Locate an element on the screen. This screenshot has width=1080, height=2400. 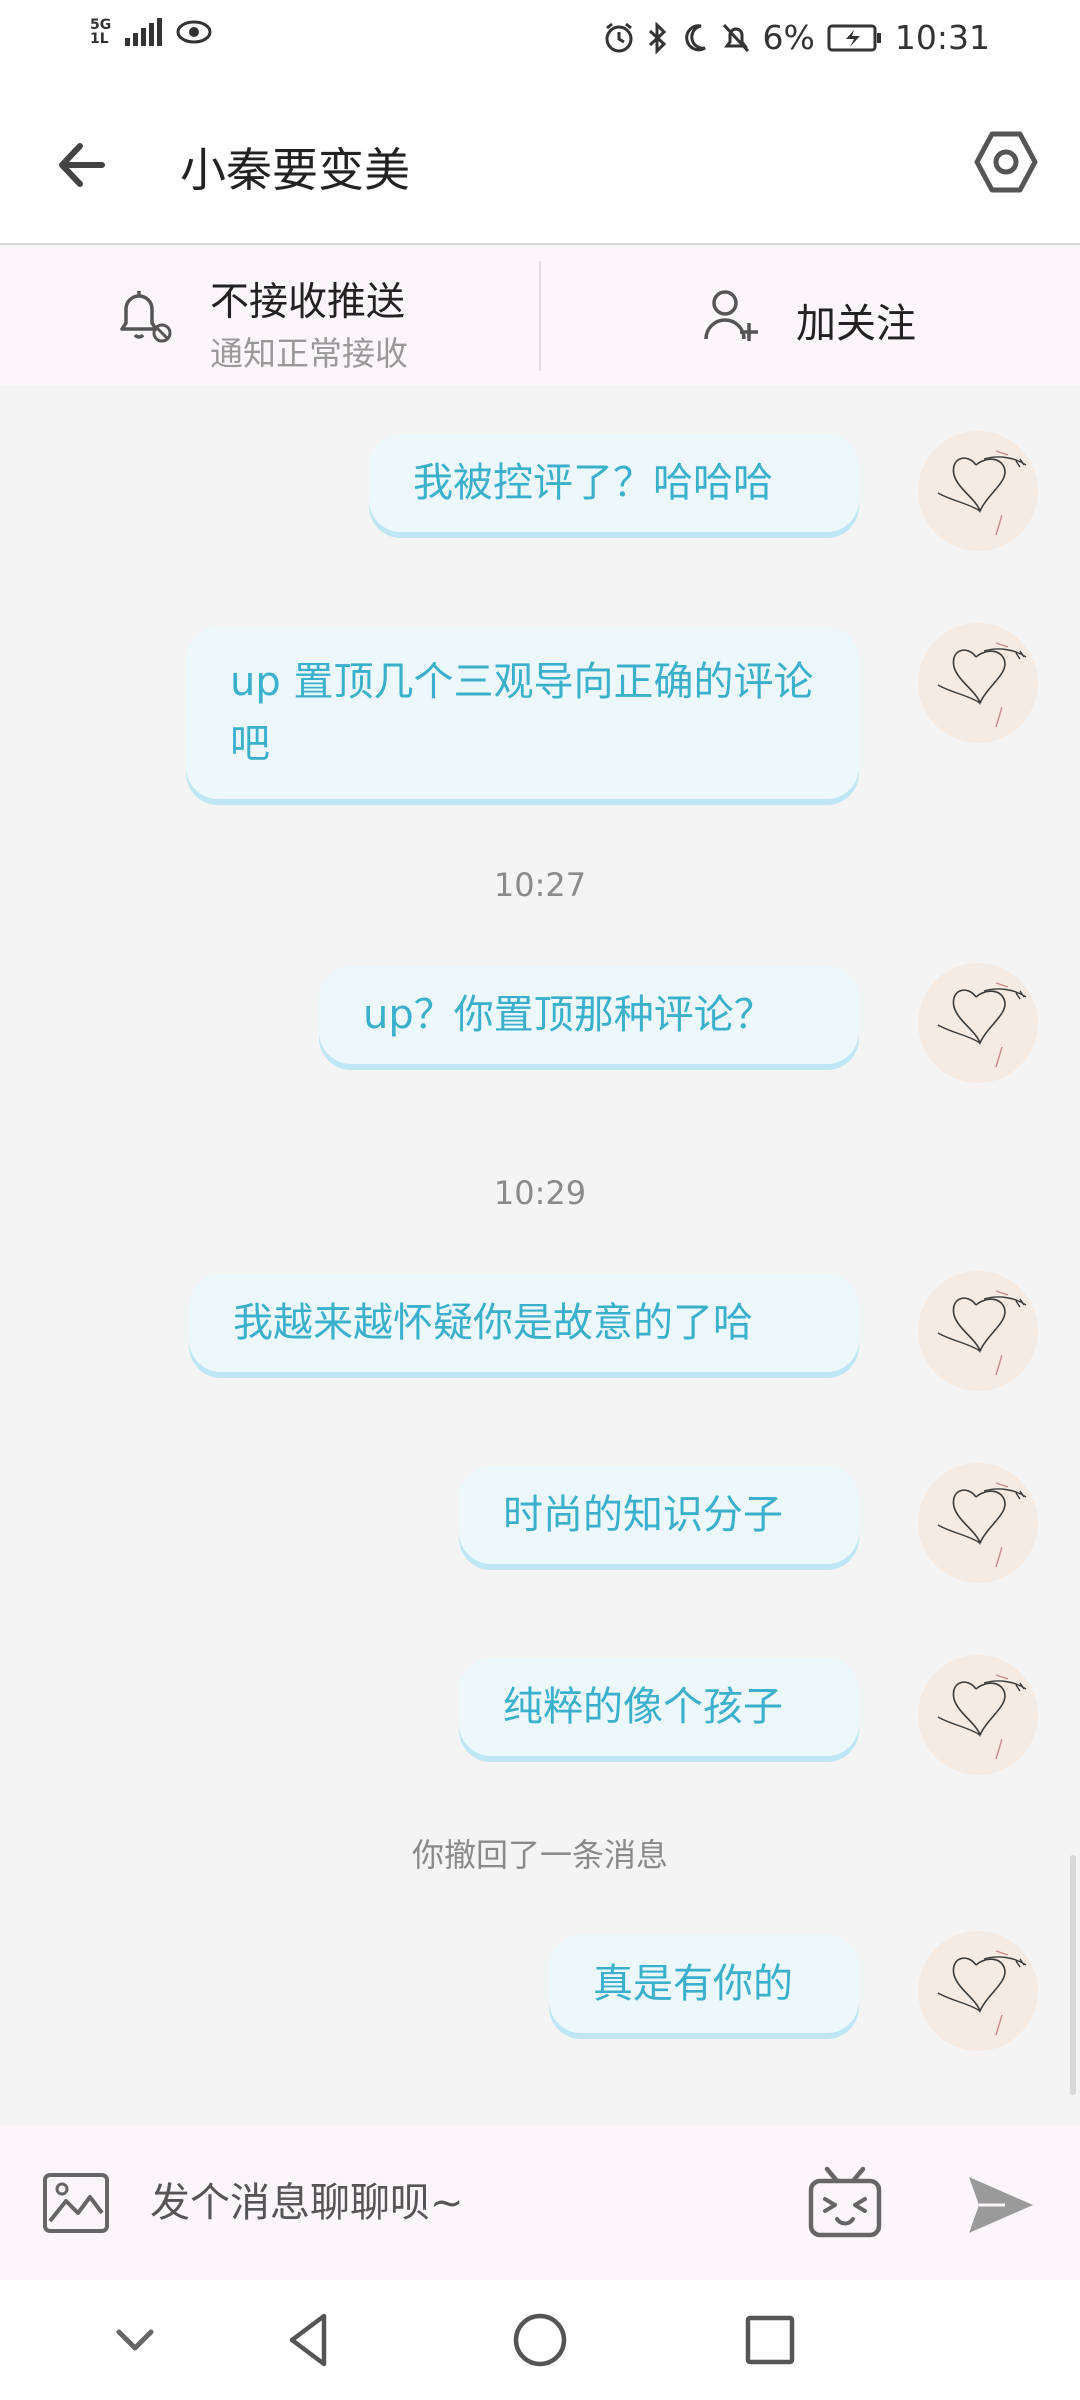
chat-options-bar: 不接收推送 通知正常接收 加关注 is located at coordinates (540, 316).